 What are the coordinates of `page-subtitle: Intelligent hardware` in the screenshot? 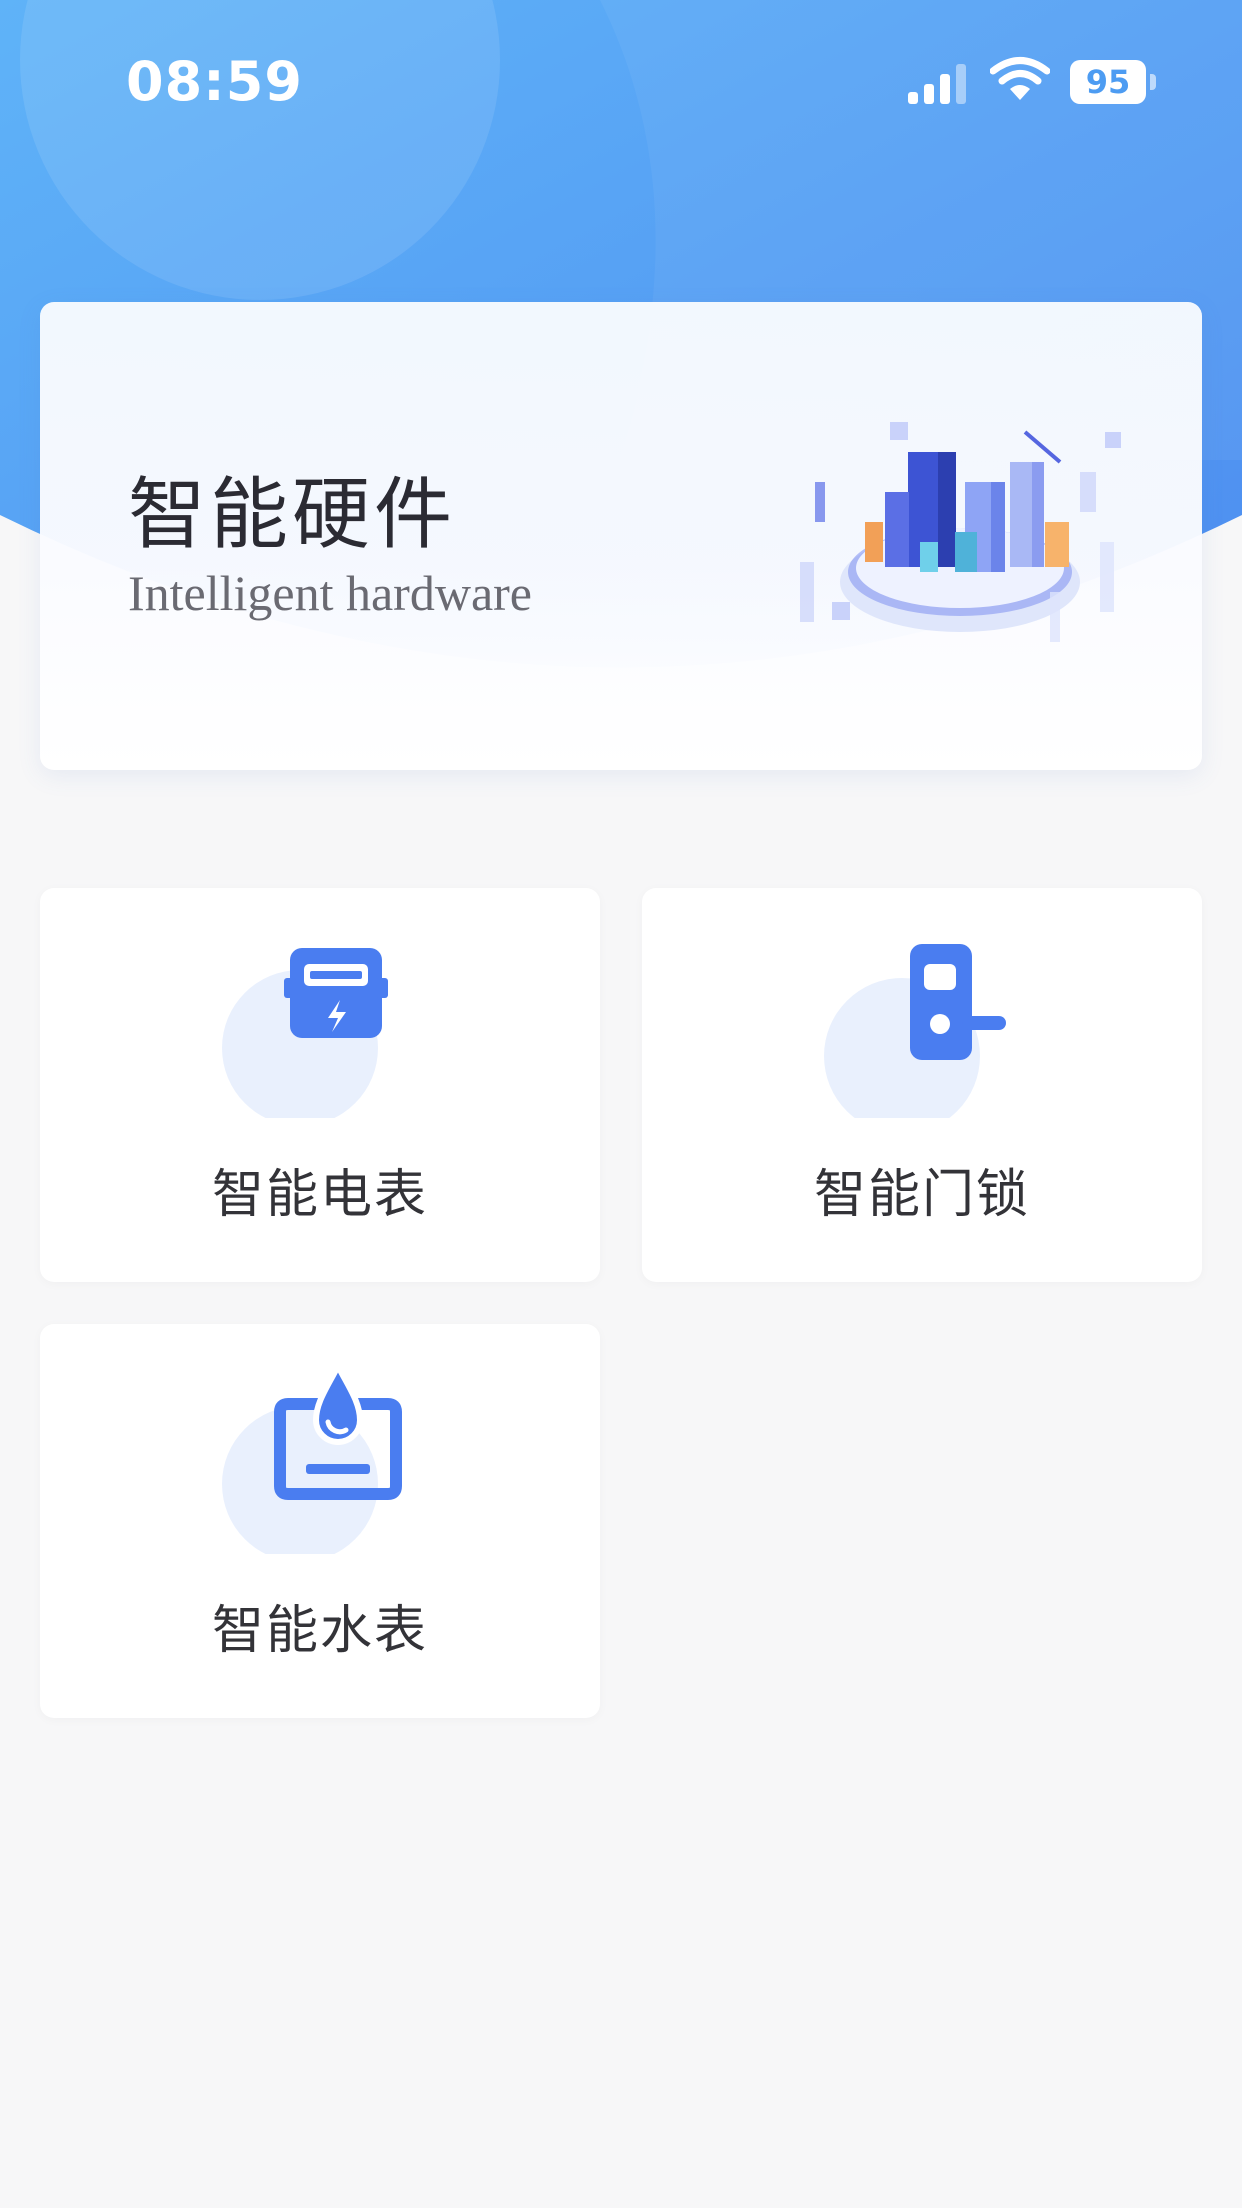 It's located at (330, 593).